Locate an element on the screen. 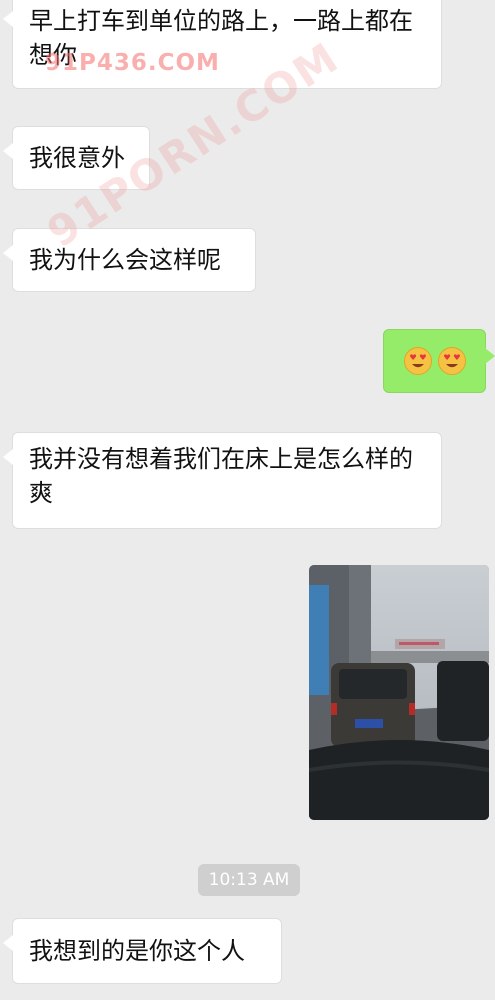  message-text: 早上打车到单位的路上，一路上都在想你 is located at coordinates (221, 38).